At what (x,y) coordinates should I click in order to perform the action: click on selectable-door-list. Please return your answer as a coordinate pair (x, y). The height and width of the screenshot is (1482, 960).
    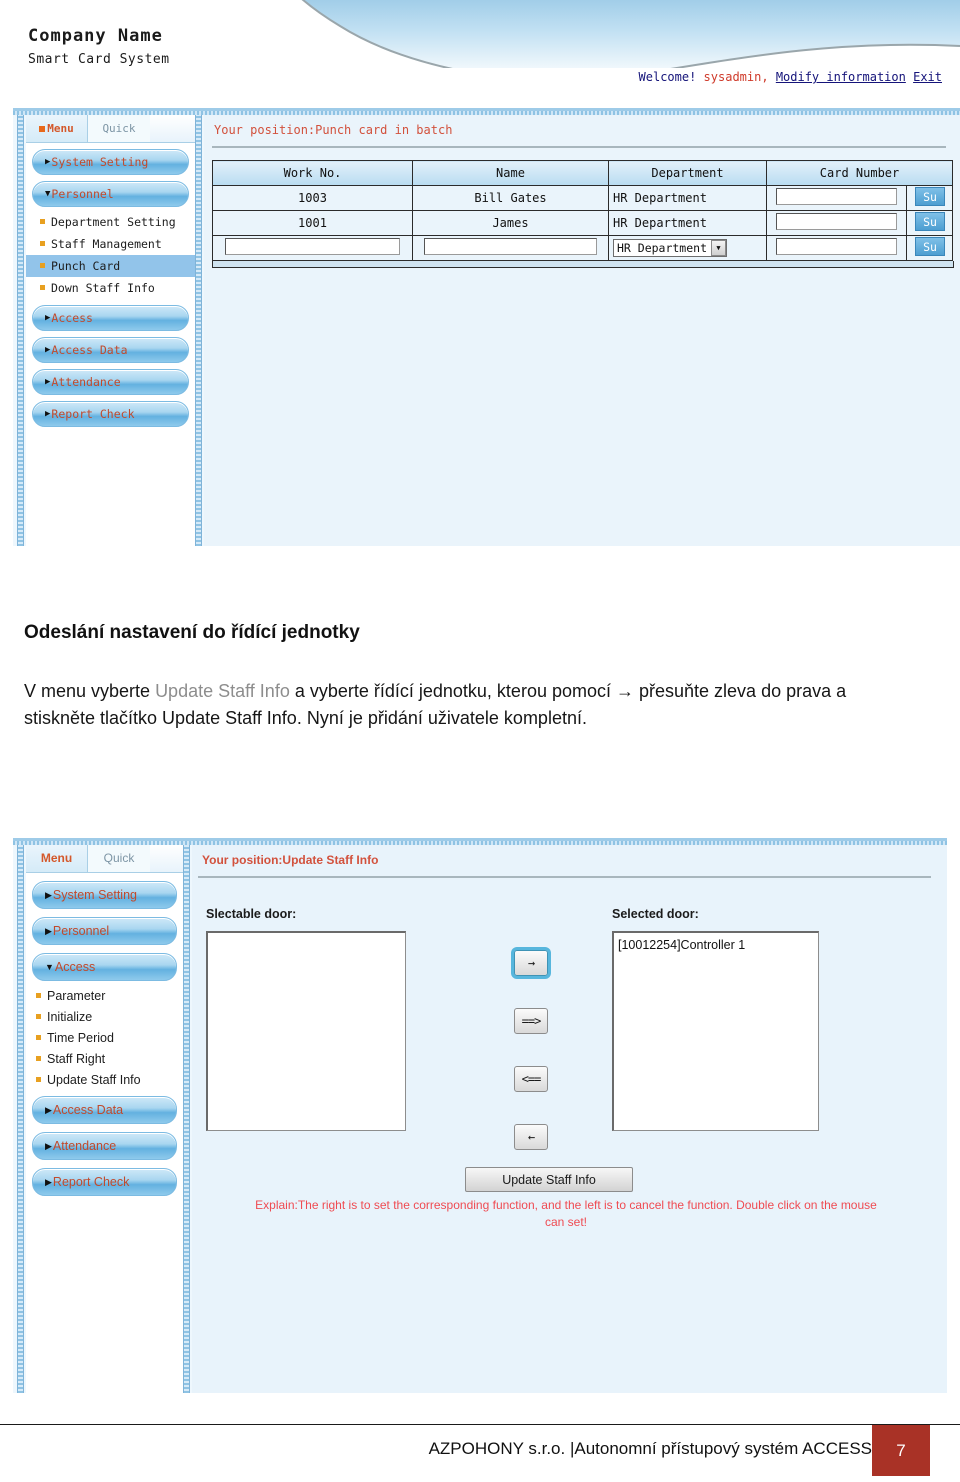
    Looking at the image, I should click on (306, 1031).